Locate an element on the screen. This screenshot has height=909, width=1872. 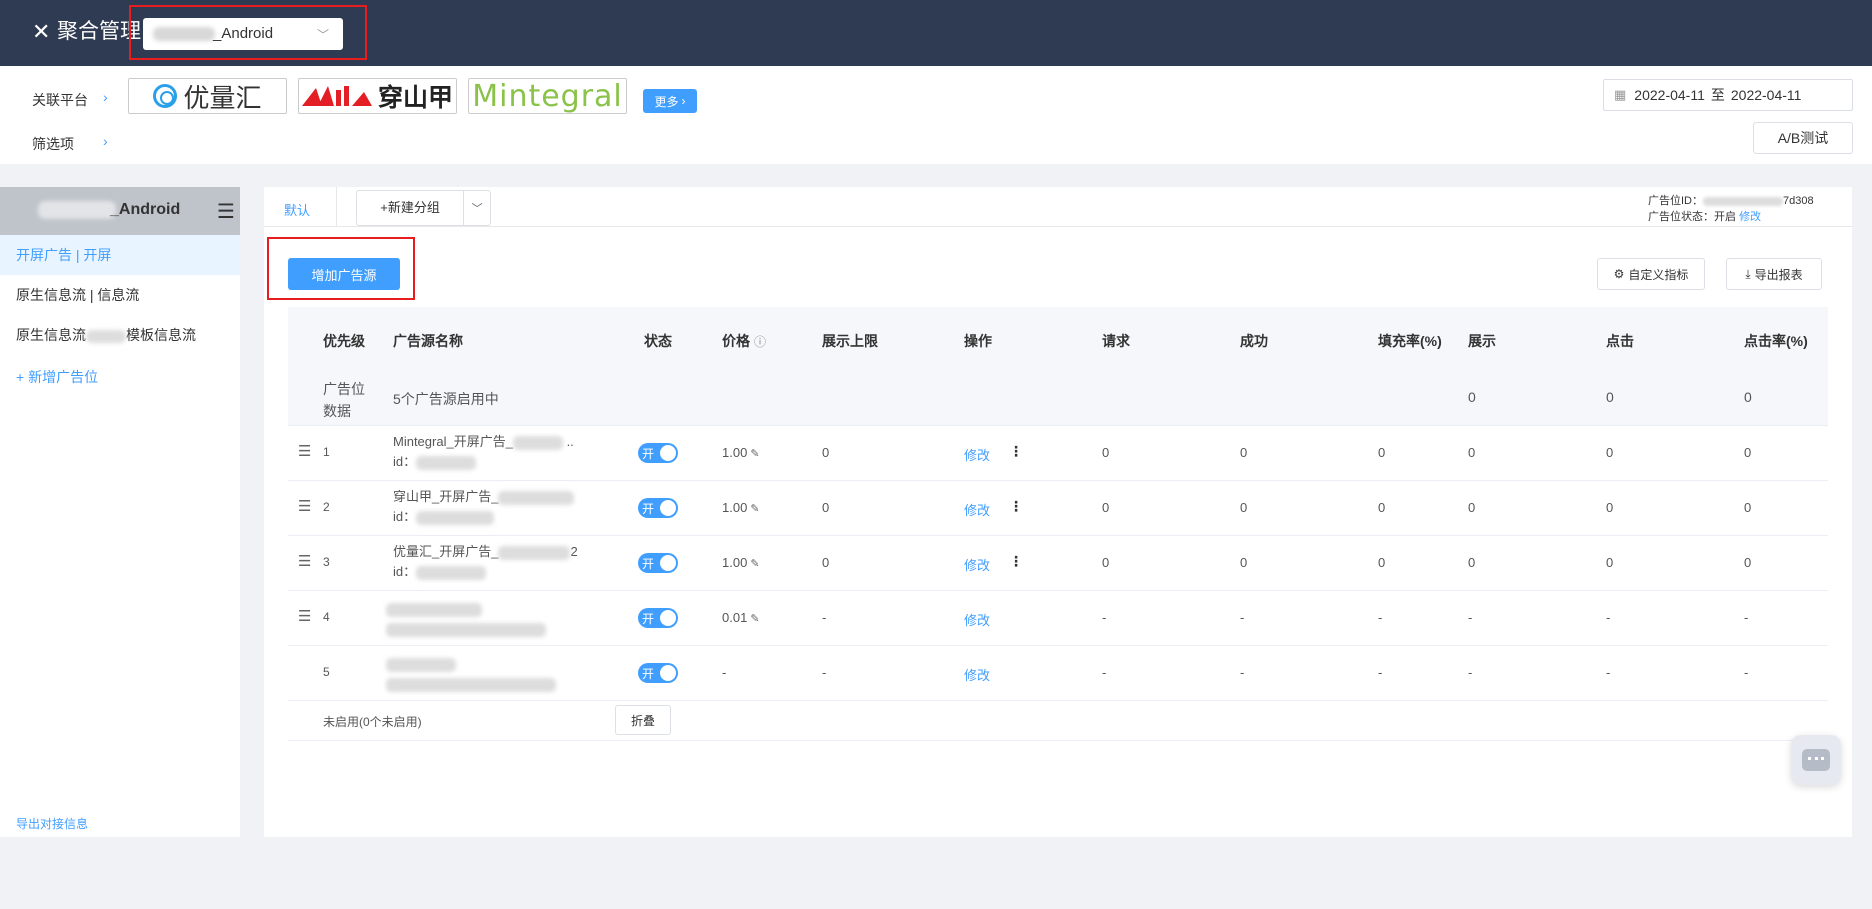
platform-youlianghui: 优量汇 is located at coordinates (207, 96).